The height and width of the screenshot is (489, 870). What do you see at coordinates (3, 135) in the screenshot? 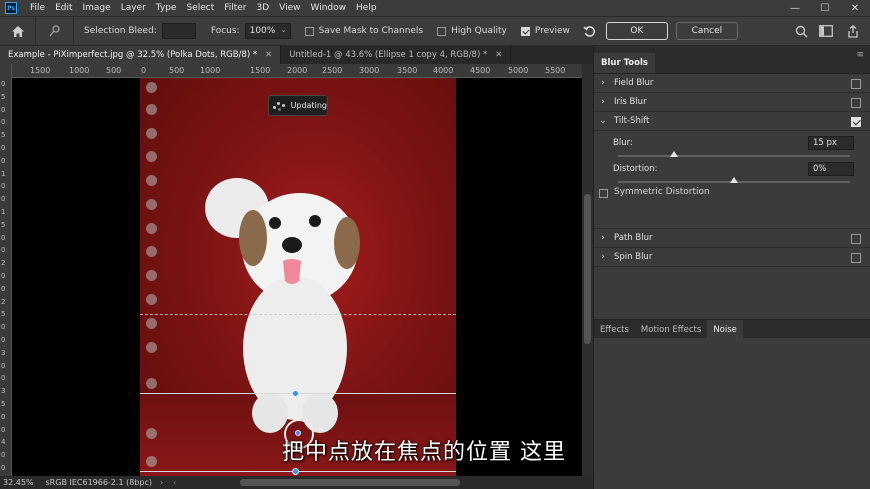
I see `ruler-v-label: 5` at bounding box center [3, 135].